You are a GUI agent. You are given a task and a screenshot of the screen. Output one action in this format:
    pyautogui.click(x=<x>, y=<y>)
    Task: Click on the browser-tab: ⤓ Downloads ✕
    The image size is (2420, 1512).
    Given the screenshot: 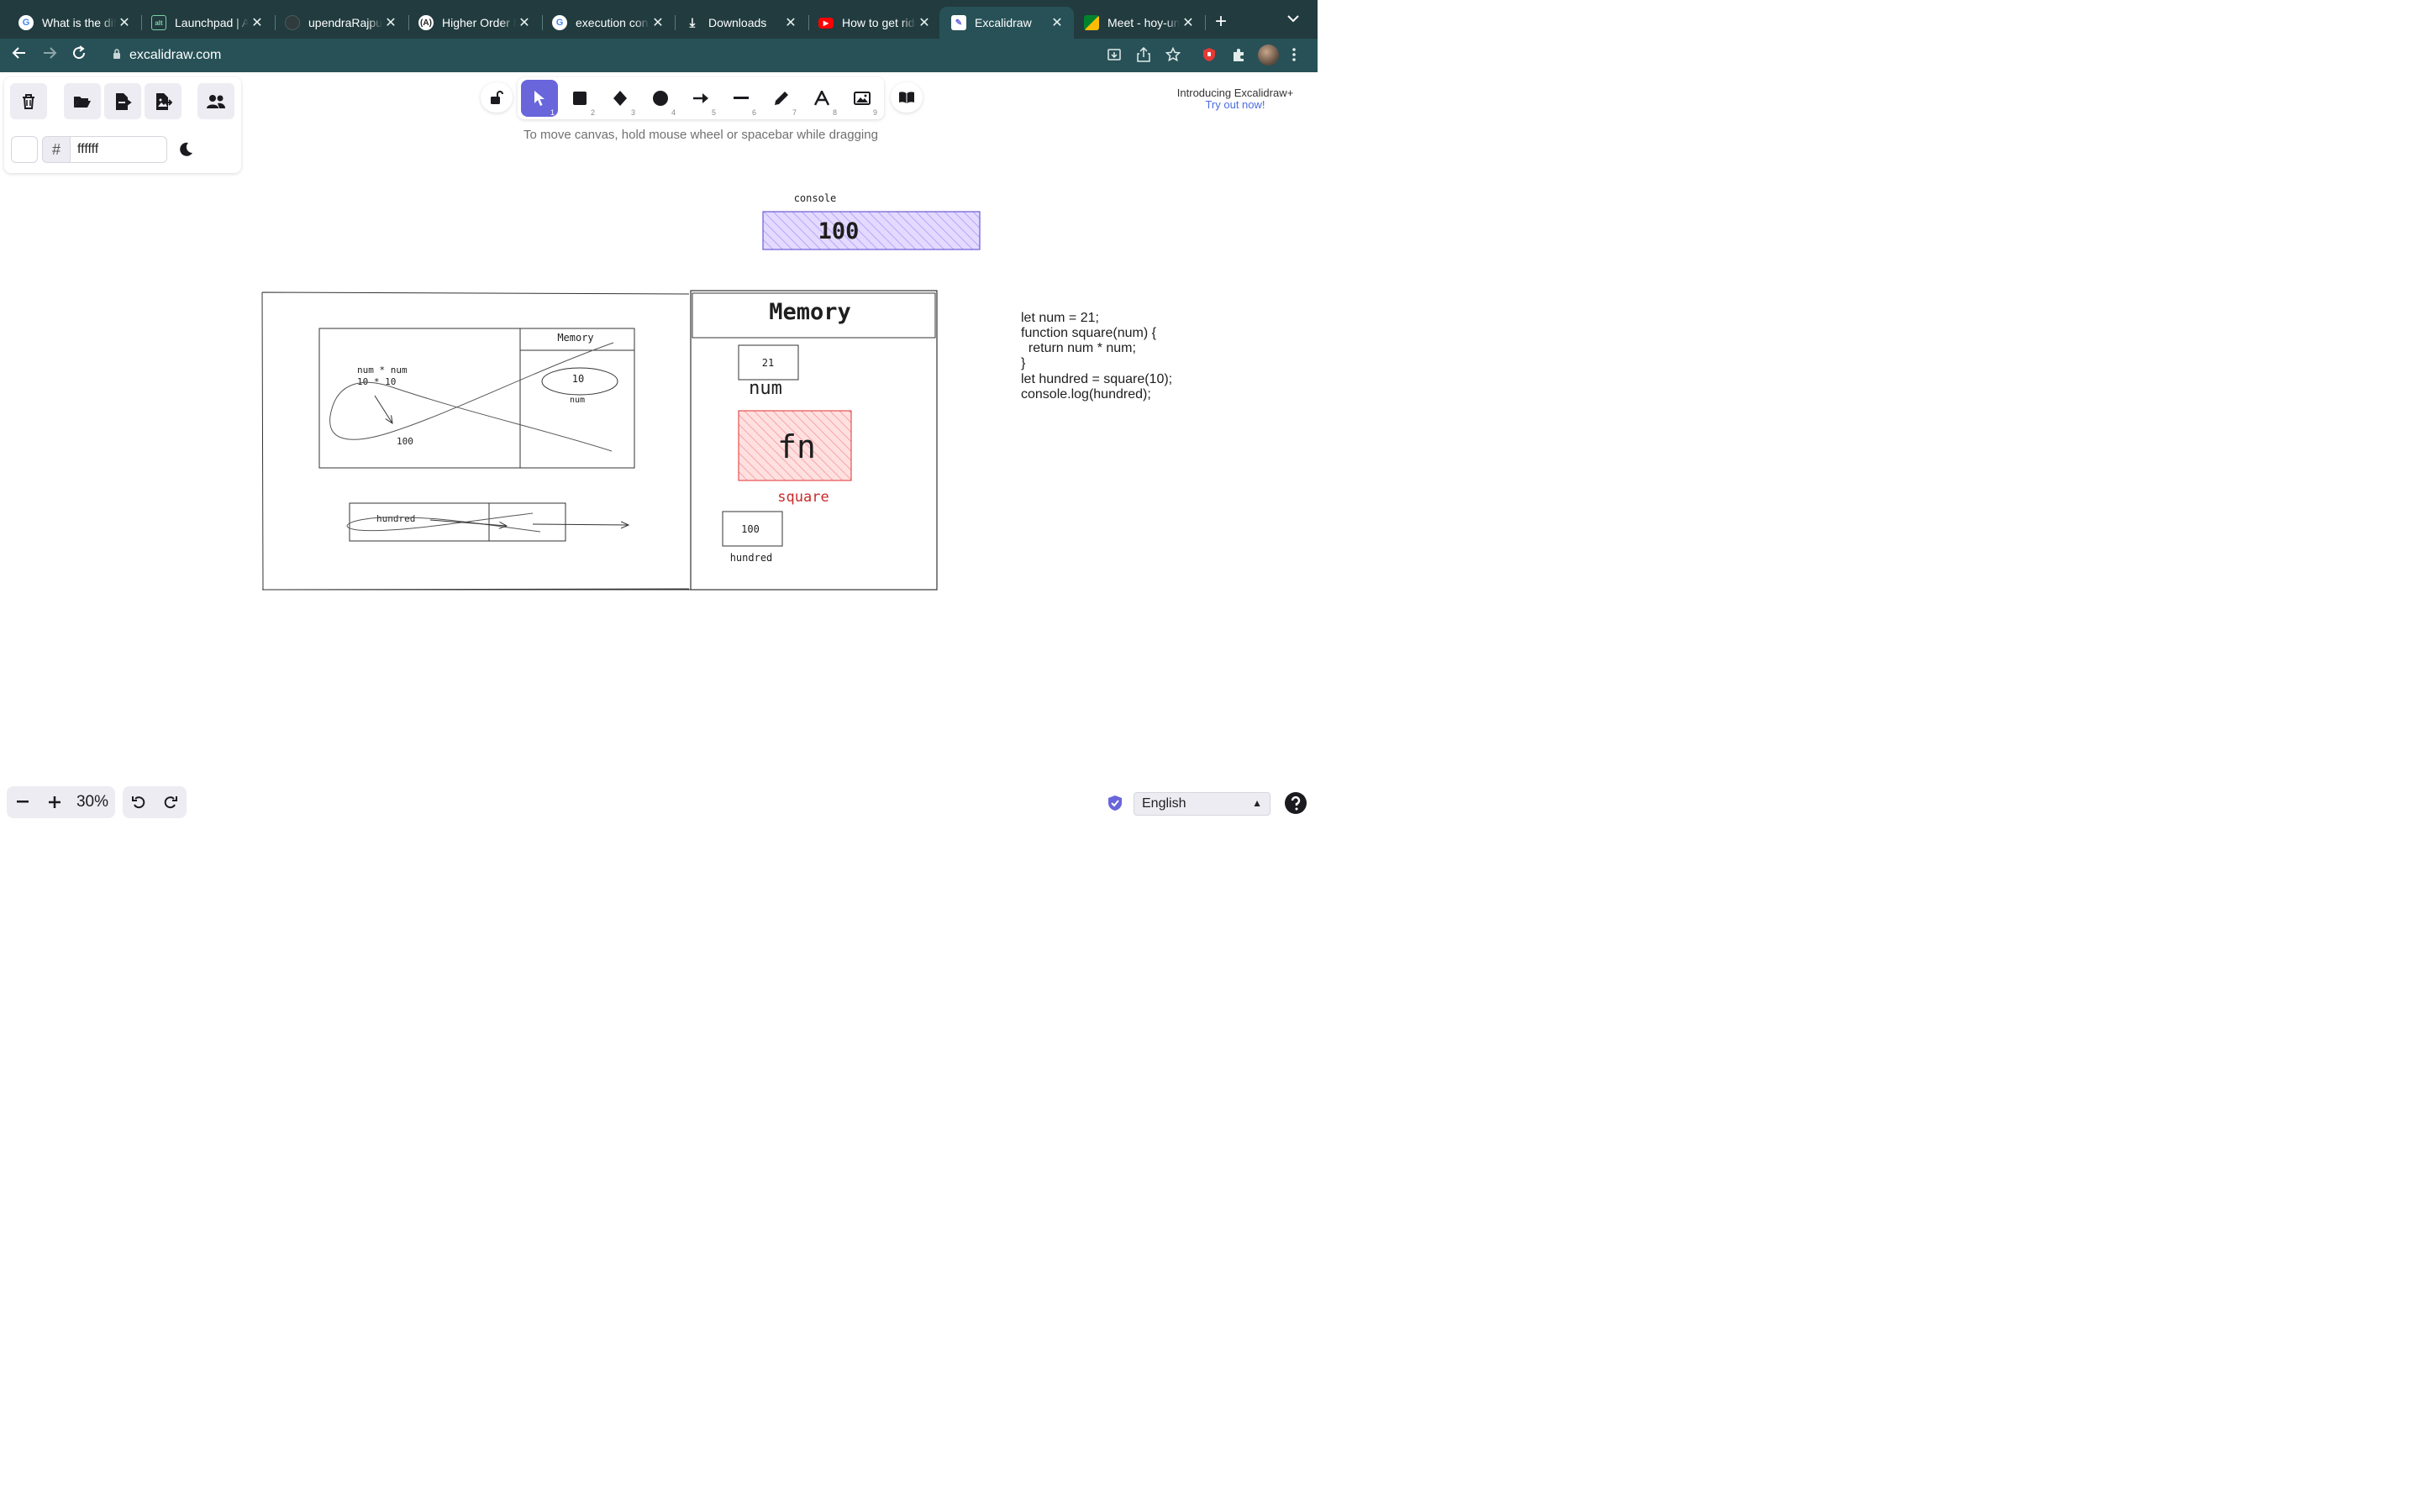 What is the action you would take?
    pyautogui.click(x=740, y=23)
    